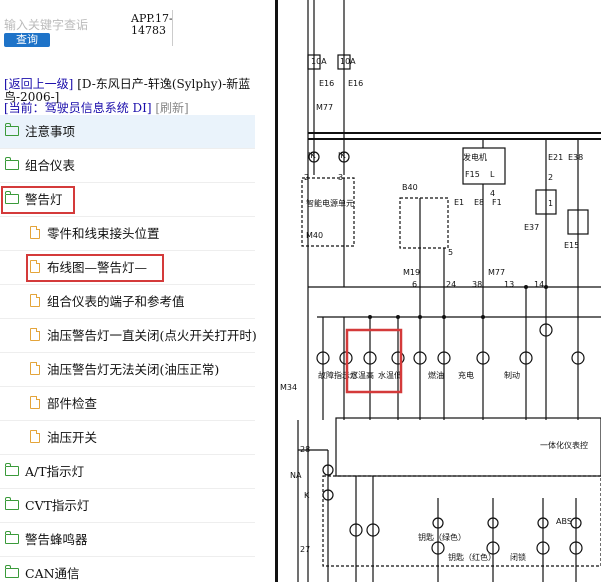 Image resolution: width=601 pixels, height=582 pixels. Describe the element at coordinates (492, 174) in the screenshot. I see `generator-l: L` at that location.